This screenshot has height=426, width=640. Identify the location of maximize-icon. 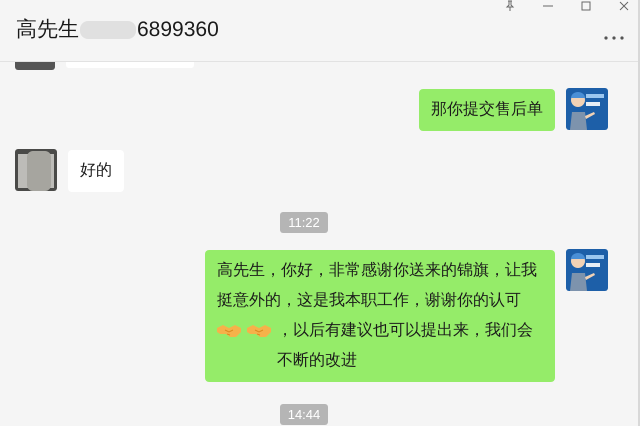
(586, 6).